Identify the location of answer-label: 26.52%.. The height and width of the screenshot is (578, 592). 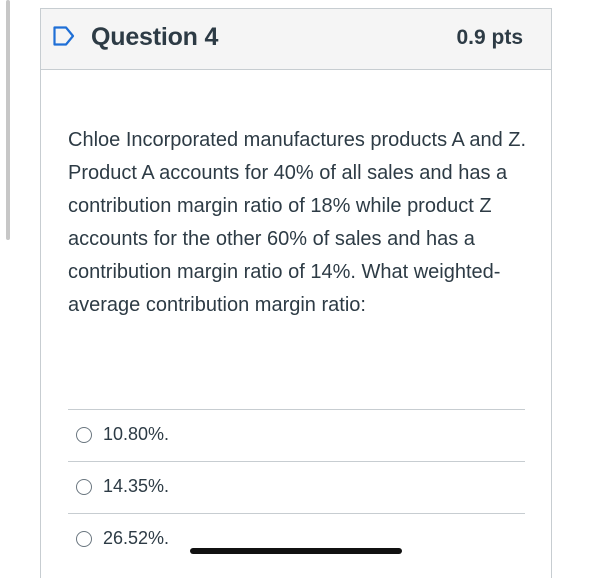
(136, 538).